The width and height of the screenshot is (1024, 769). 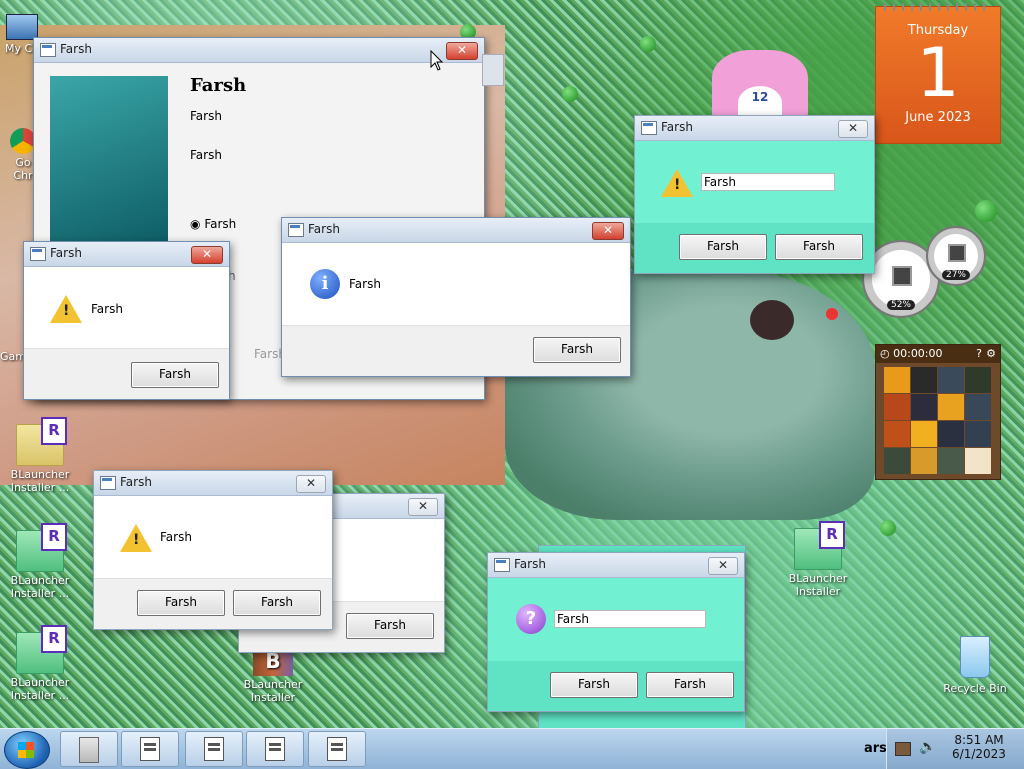 I want to click on desktop-icon-games: Gam, so click(x=13, y=356).